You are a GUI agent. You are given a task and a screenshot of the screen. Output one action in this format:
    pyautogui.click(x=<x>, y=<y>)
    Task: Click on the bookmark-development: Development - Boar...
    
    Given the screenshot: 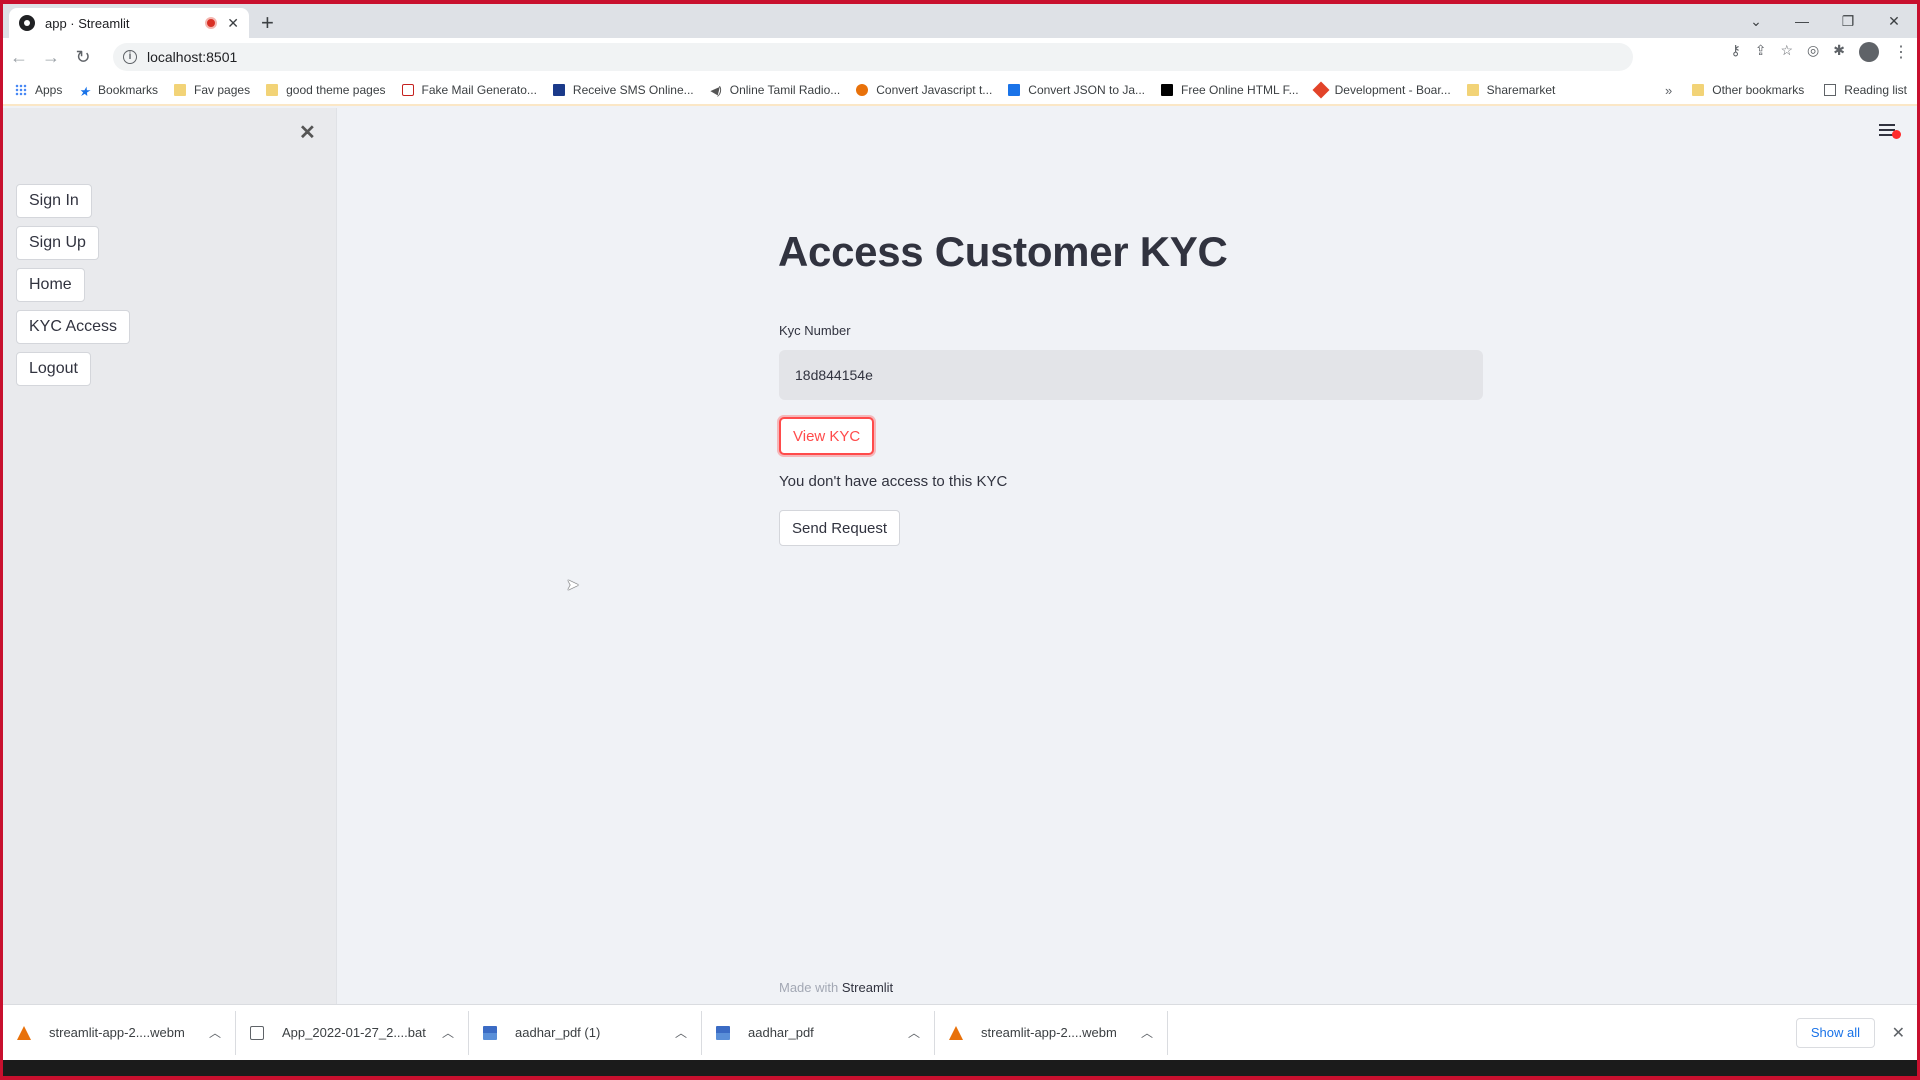 What is the action you would take?
    pyautogui.click(x=1381, y=90)
    